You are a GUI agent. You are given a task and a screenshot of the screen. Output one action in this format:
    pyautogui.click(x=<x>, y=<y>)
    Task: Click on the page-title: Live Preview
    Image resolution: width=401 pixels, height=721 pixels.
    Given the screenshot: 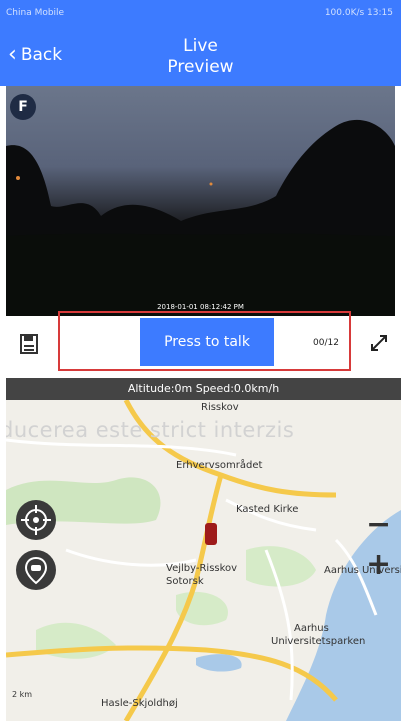 What is the action you would take?
    pyautogui.click(x=200, y=57)
    